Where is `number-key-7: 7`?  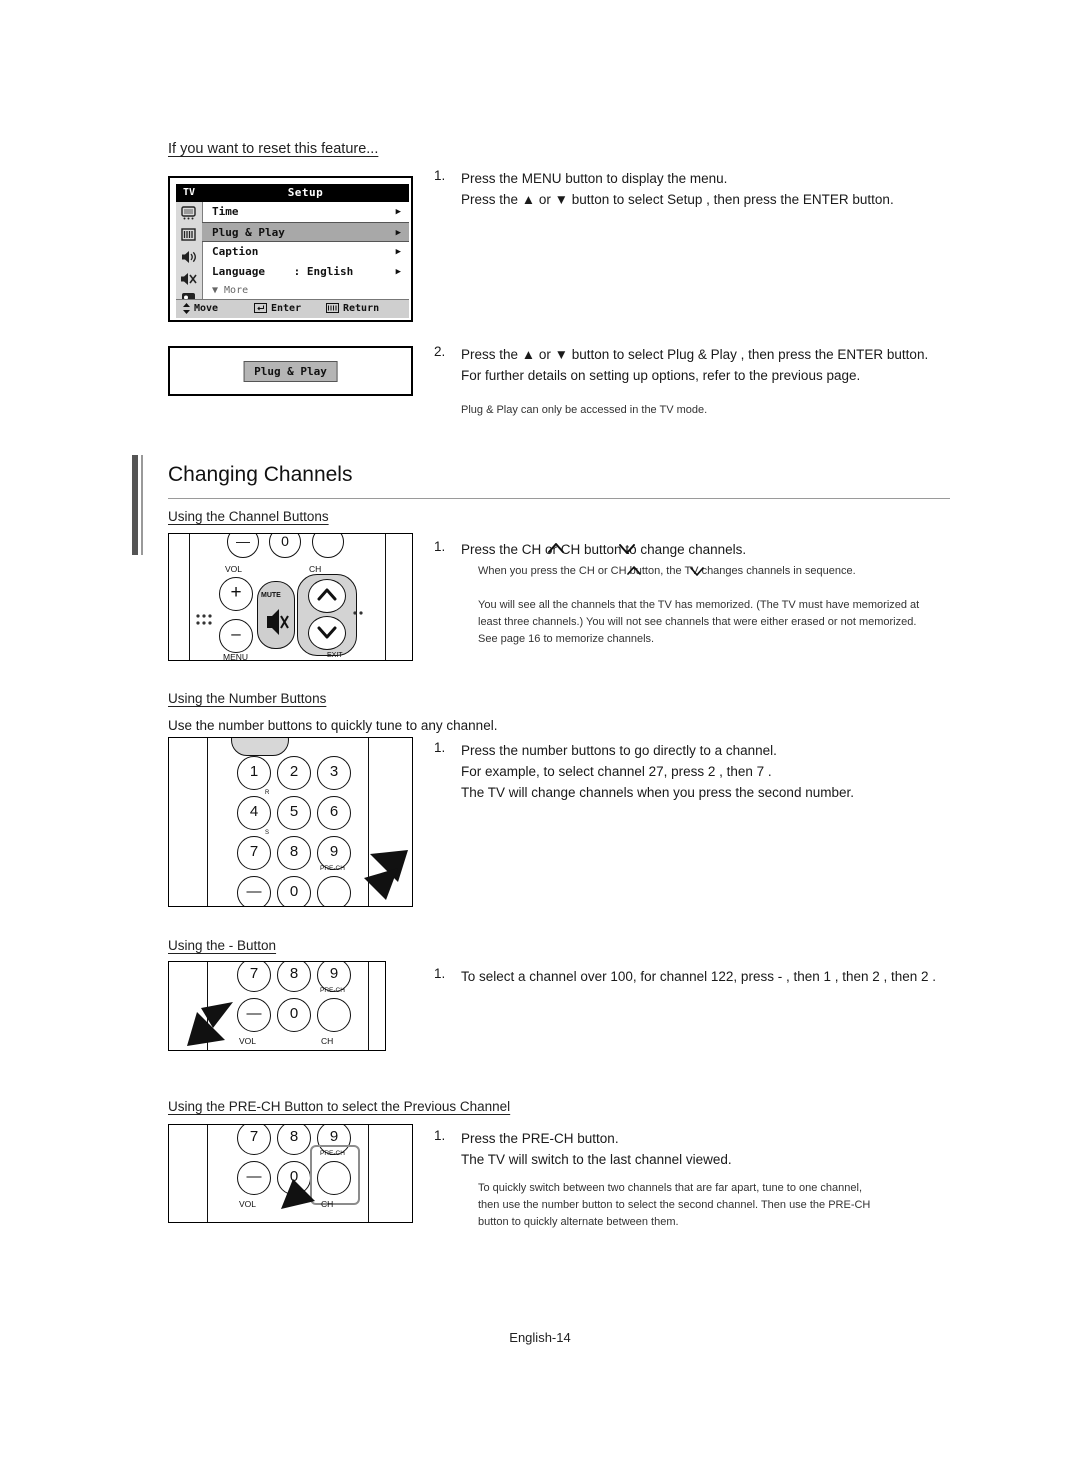
number-key-7: 7 is located at coordinates (254, 853).